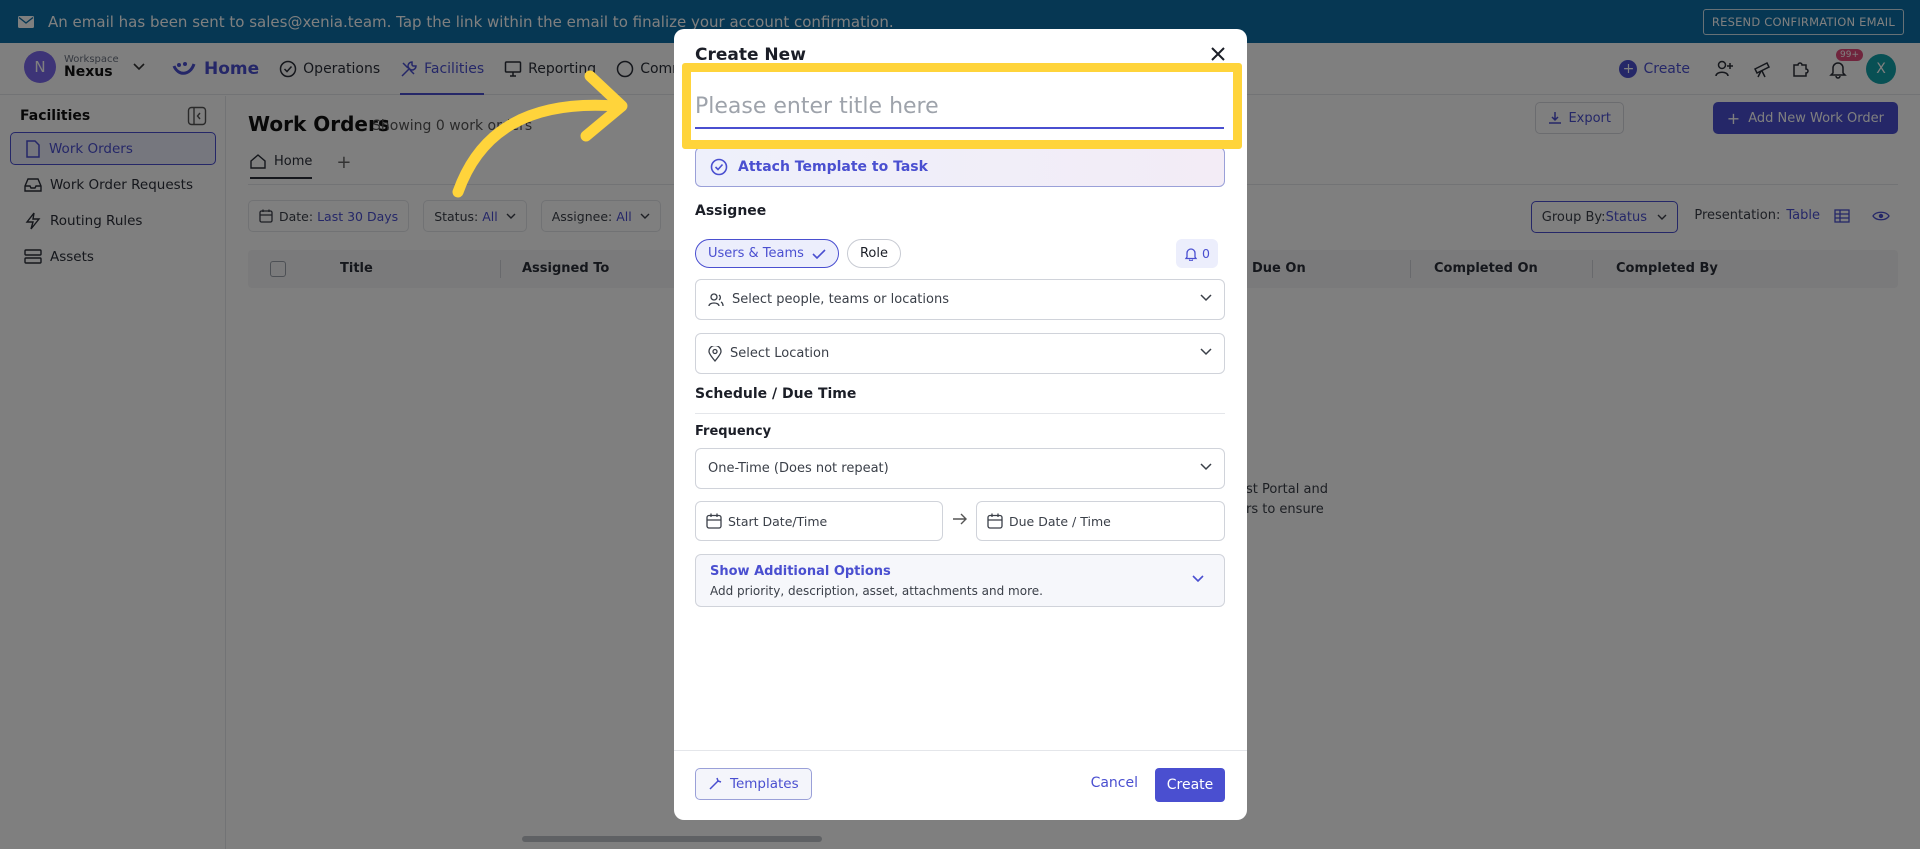 This screenshot has height=849, width=1920. I want to click on title-input-highlight, so click(962, 106).